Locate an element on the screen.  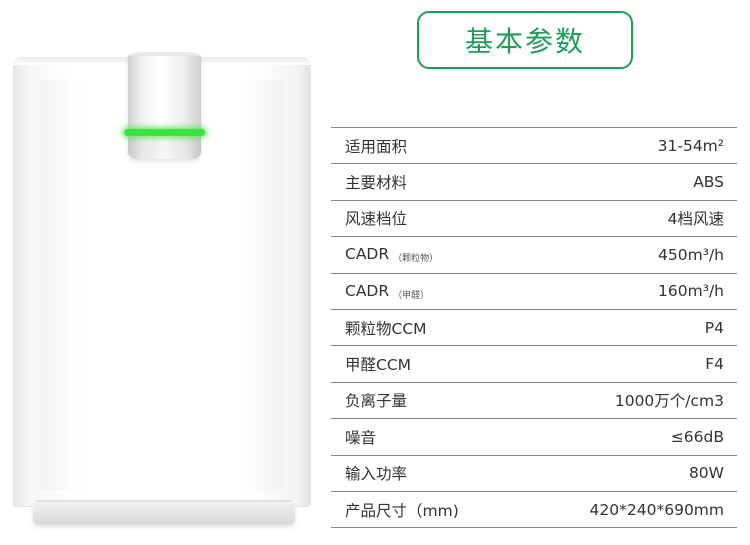
spec-label: CADR （颗粒物） is located at coordinates (392, 255).